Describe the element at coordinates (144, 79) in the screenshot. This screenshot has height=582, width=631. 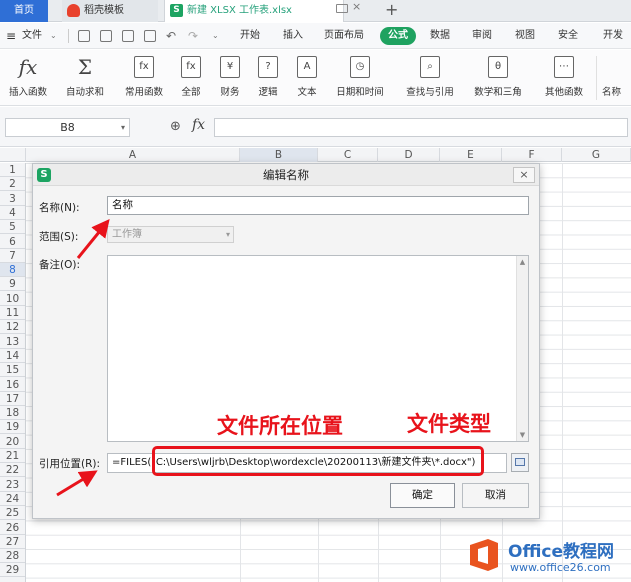
I see `common-functions-button: fx 常用函数` at that location.